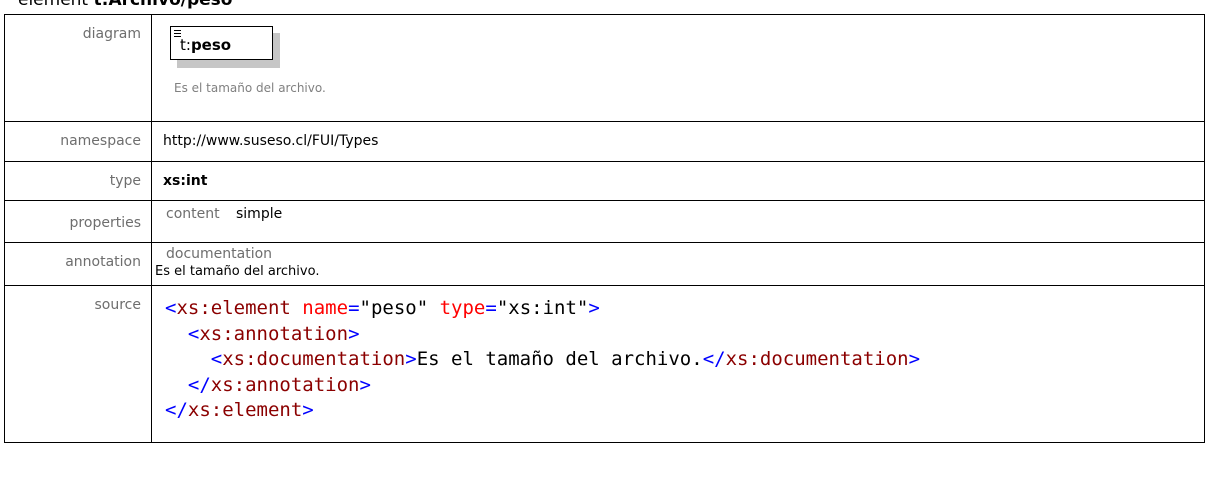  Describe the element at coordinates (78, 264) in the screenshot. I see `annotation-label: annotation` at that location.